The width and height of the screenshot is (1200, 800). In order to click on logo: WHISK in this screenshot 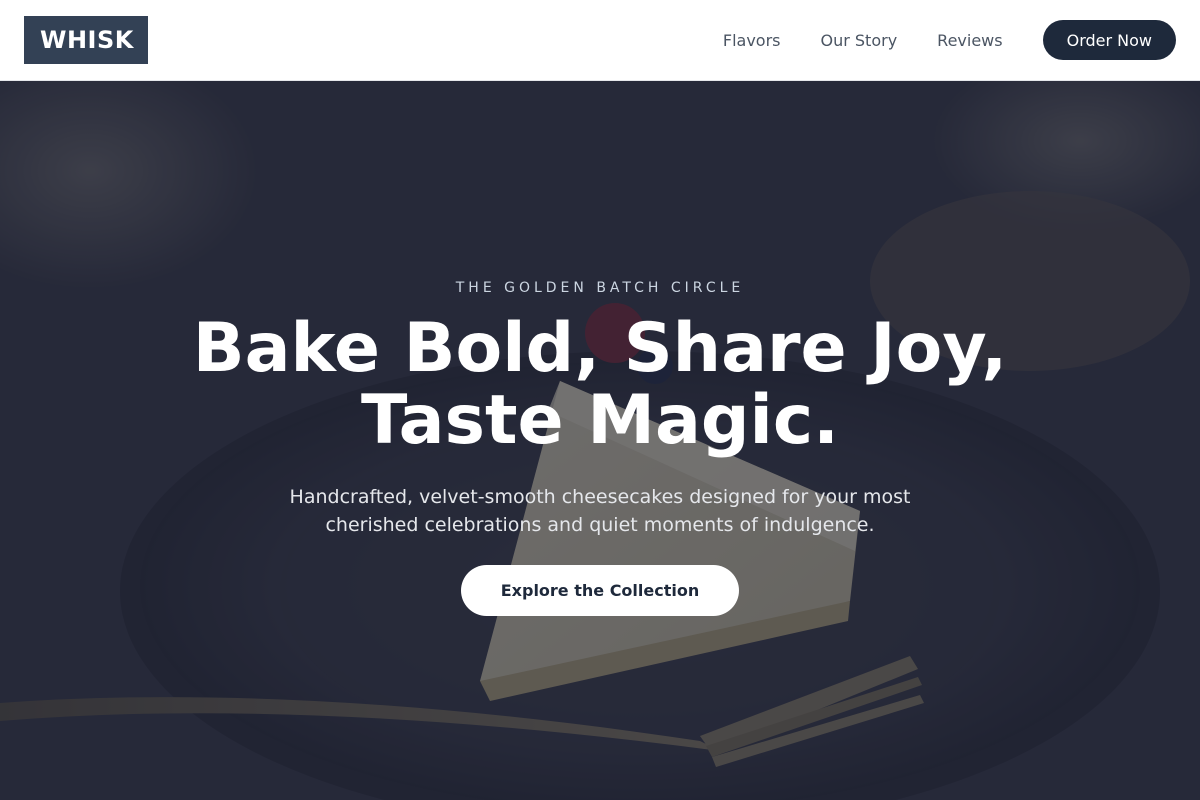, I will do `click(86, 40)`.